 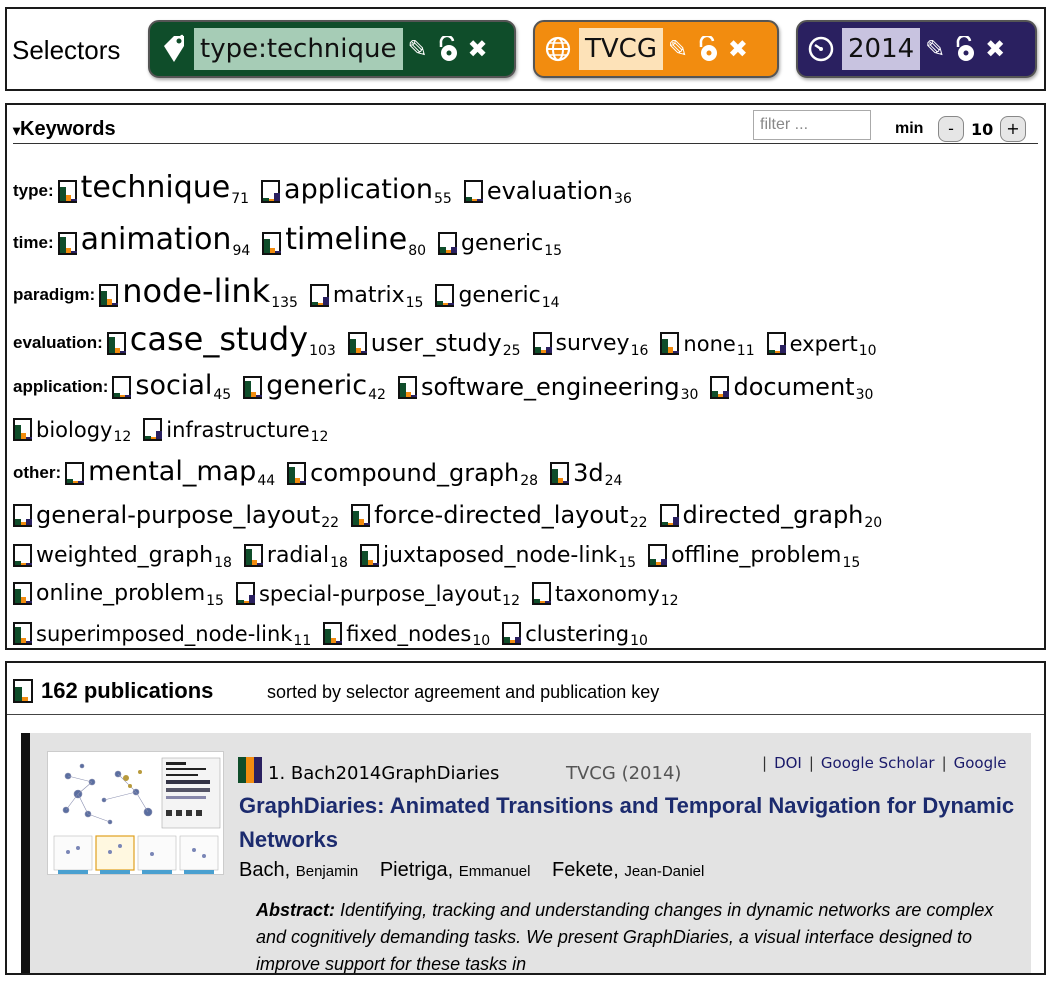 I want to click on keywords-title: ▾Keywords, so click(x=64, y=129).